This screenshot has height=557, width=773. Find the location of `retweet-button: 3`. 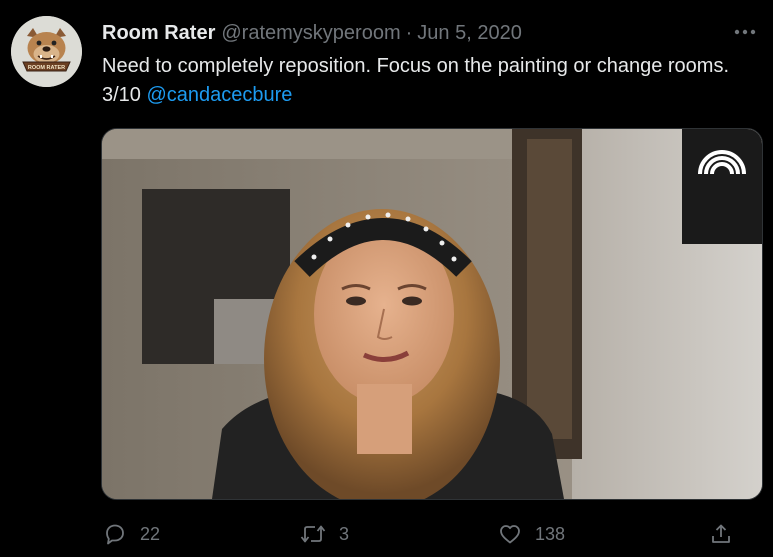

retweet-button: 3 is located at coordinates (324, 534).